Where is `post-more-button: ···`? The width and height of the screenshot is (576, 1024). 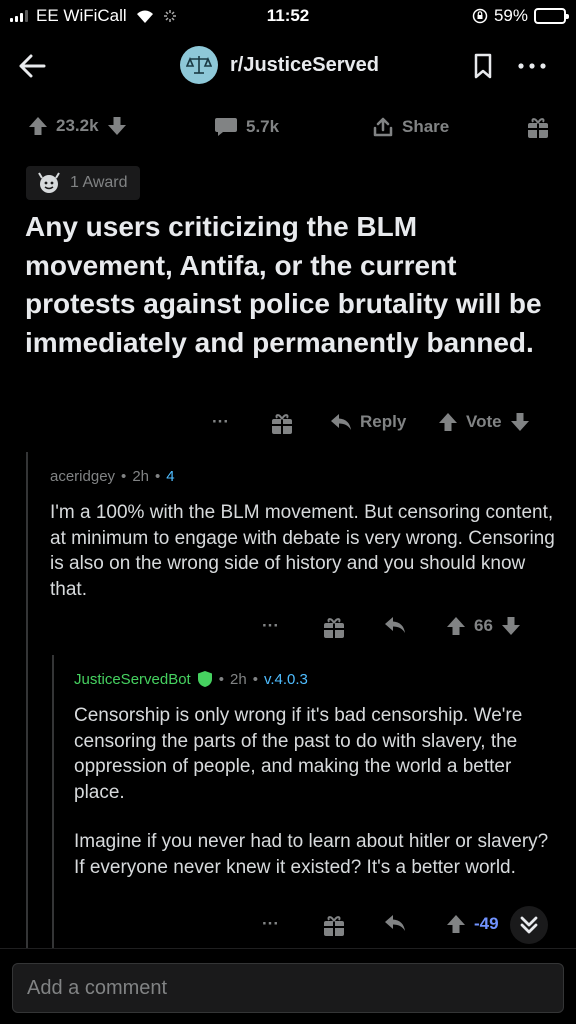
post-more-button: ··· is located at coordinates (220, 422).